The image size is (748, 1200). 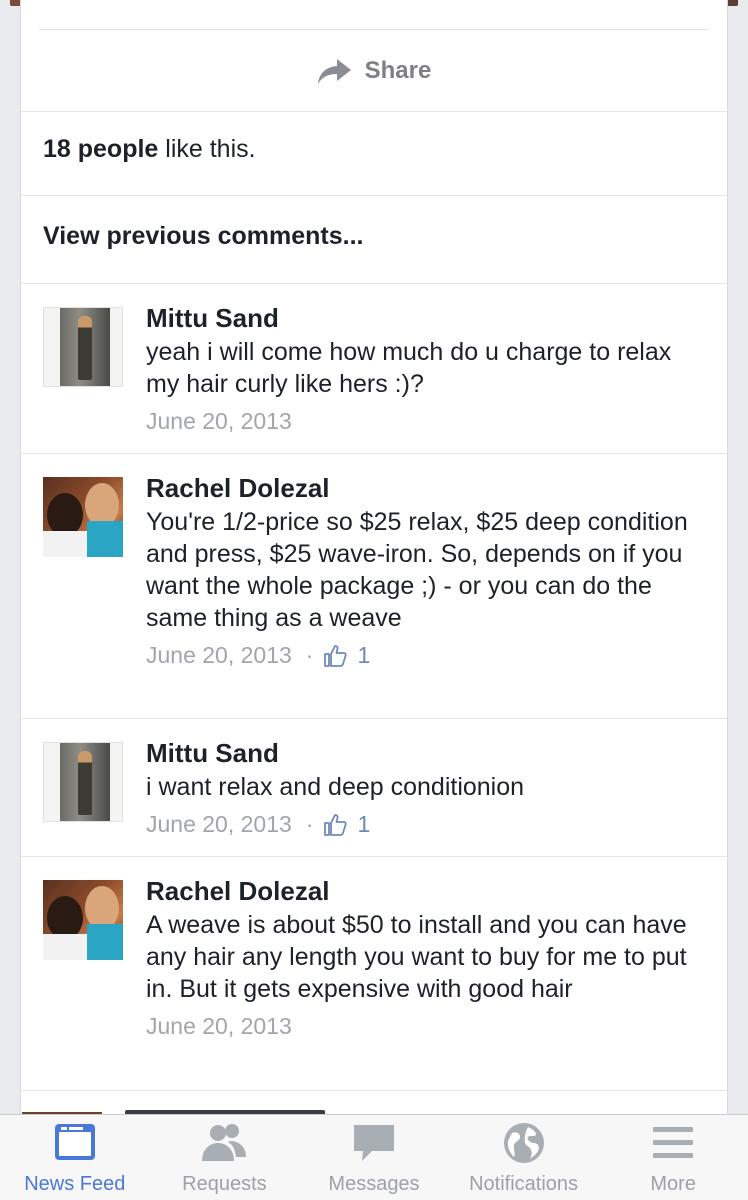 I want to click on likes-suffix: like this., so click(x=207, y=149).